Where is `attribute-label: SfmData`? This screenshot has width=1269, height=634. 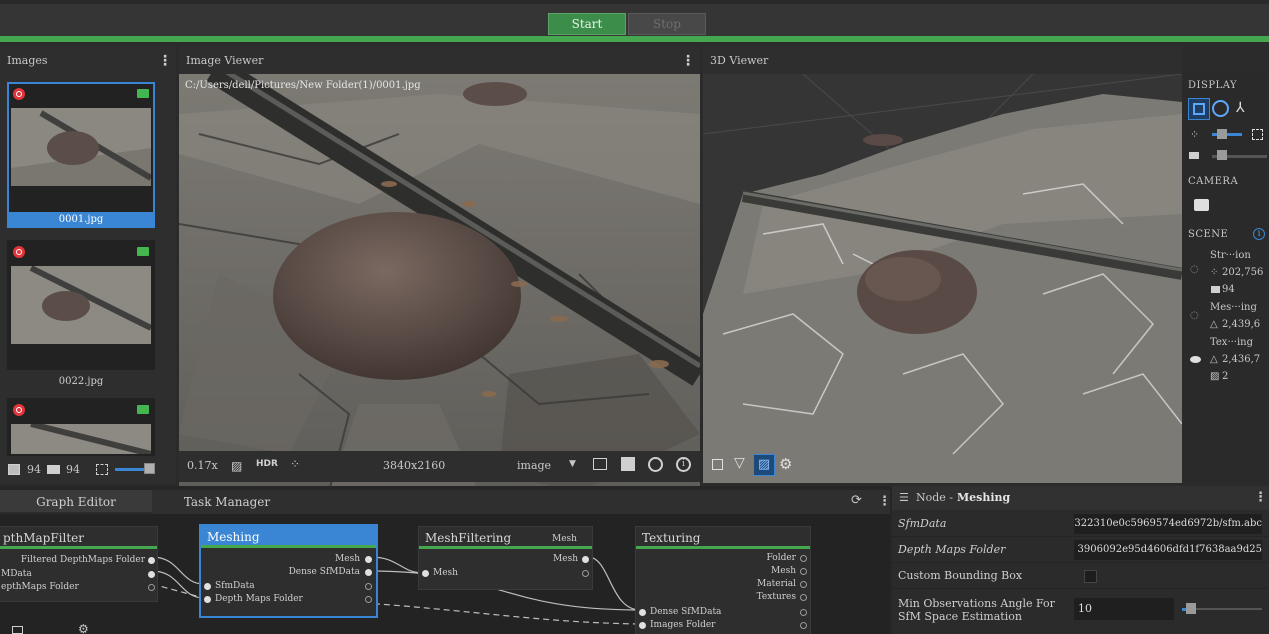 attribute-label: SfmData is located at coordinates (922, 523).